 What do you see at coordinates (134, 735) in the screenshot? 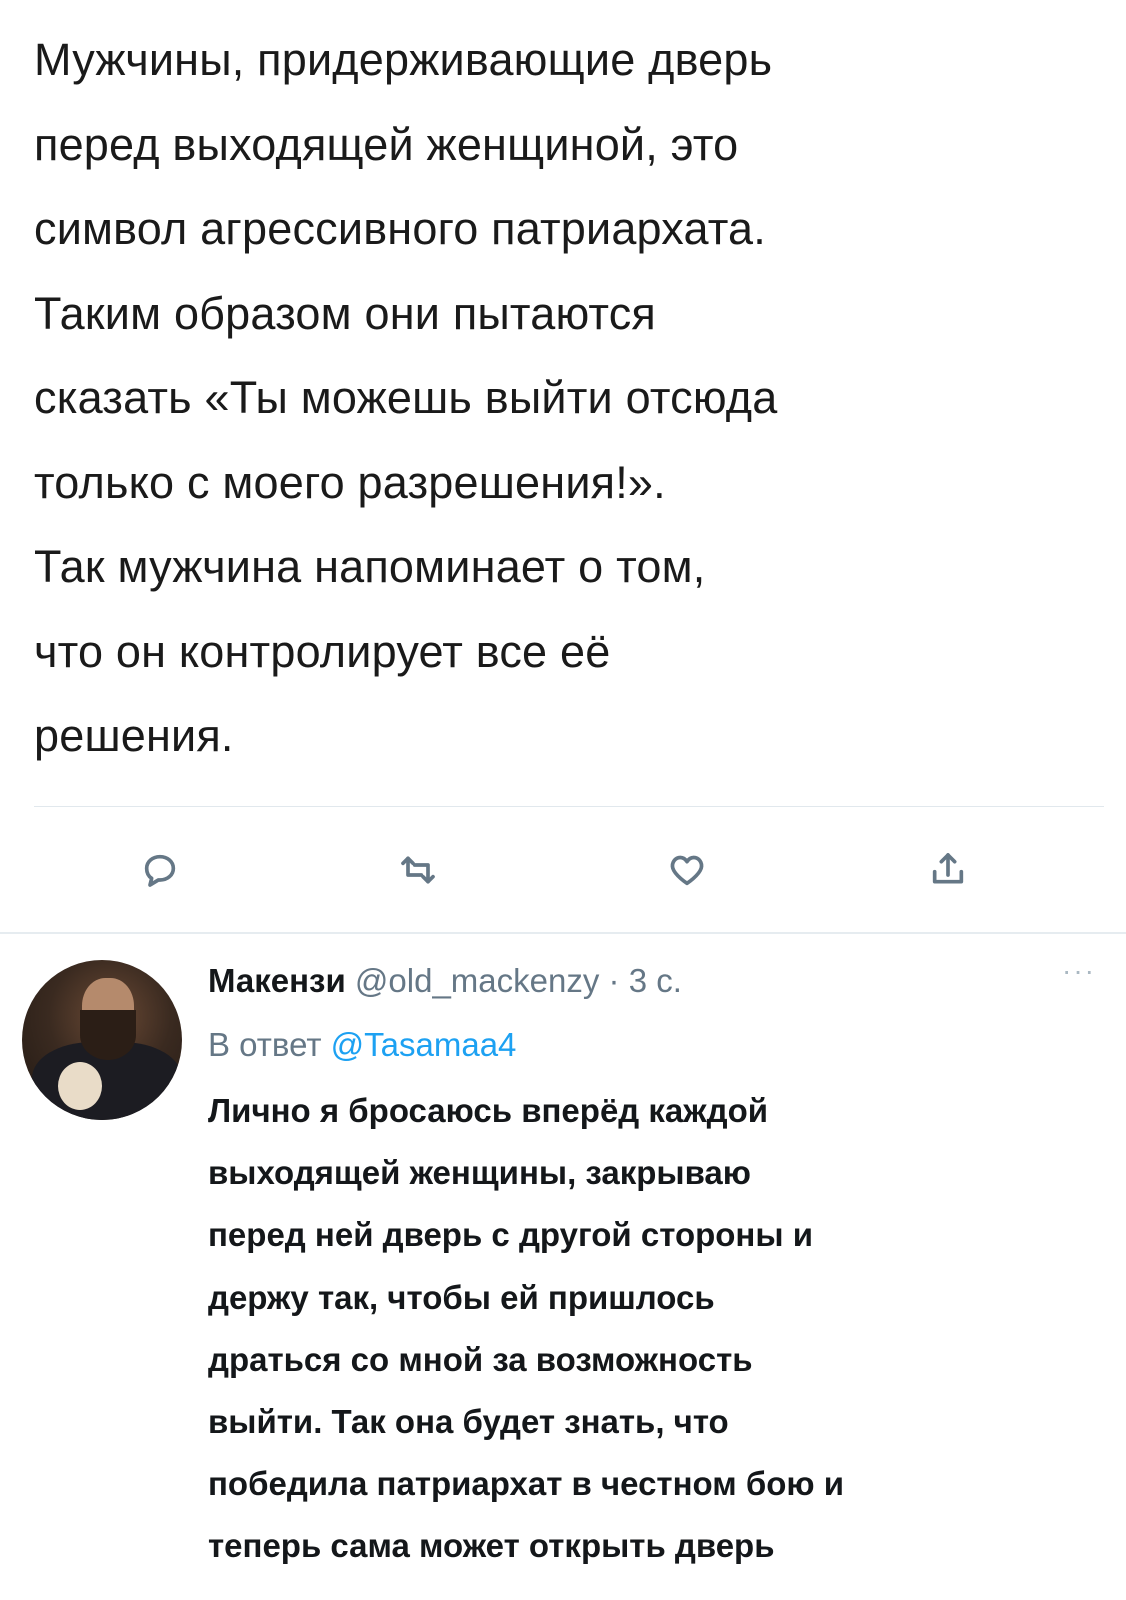
I see `tweet-text-line: решения.` at bounding box center [134, 735].